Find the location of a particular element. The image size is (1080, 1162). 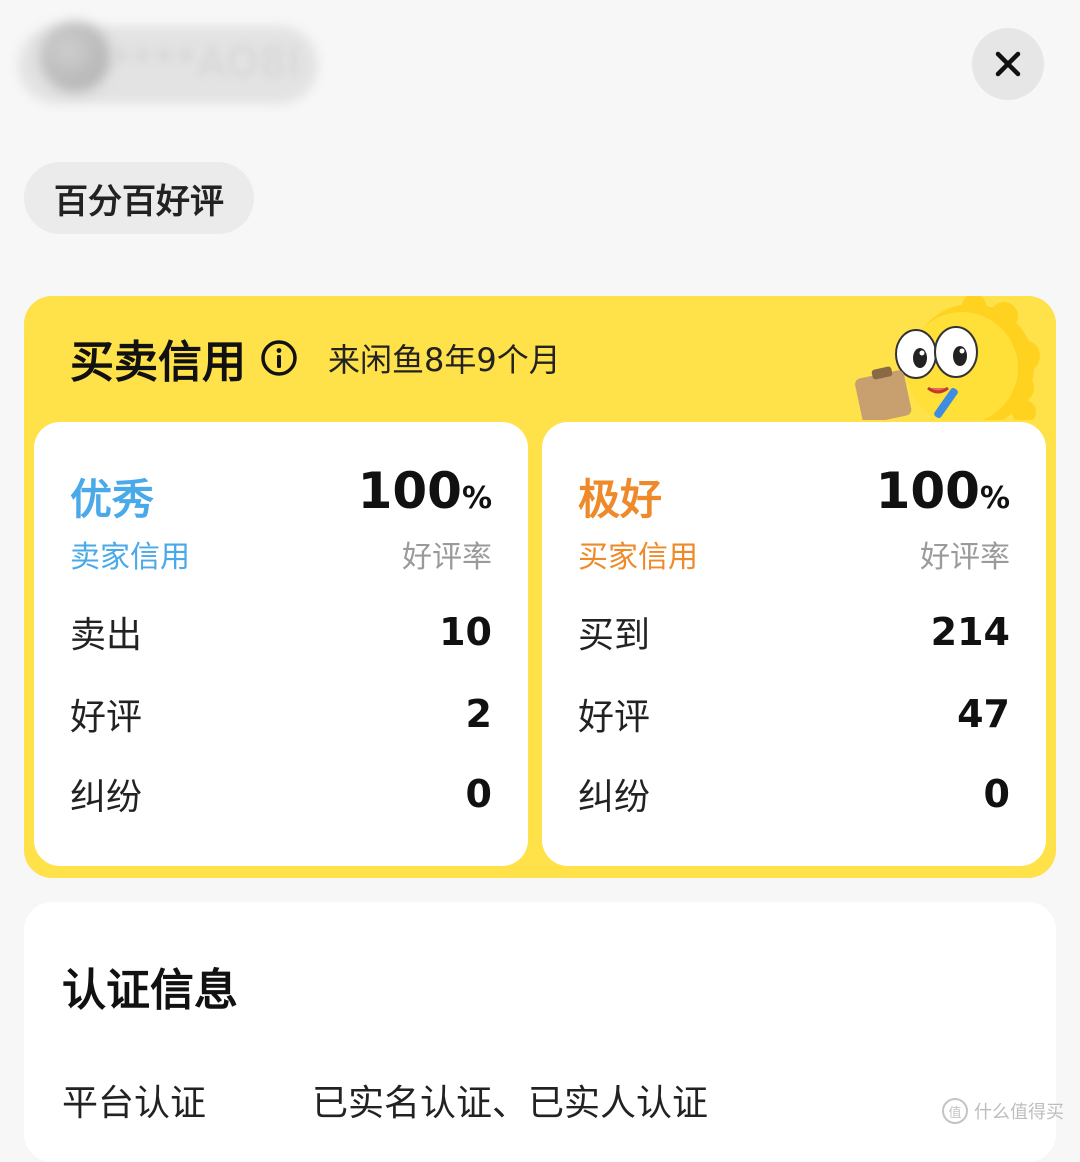

profile-header: ****AO8I is located at coordinates (540, 65).